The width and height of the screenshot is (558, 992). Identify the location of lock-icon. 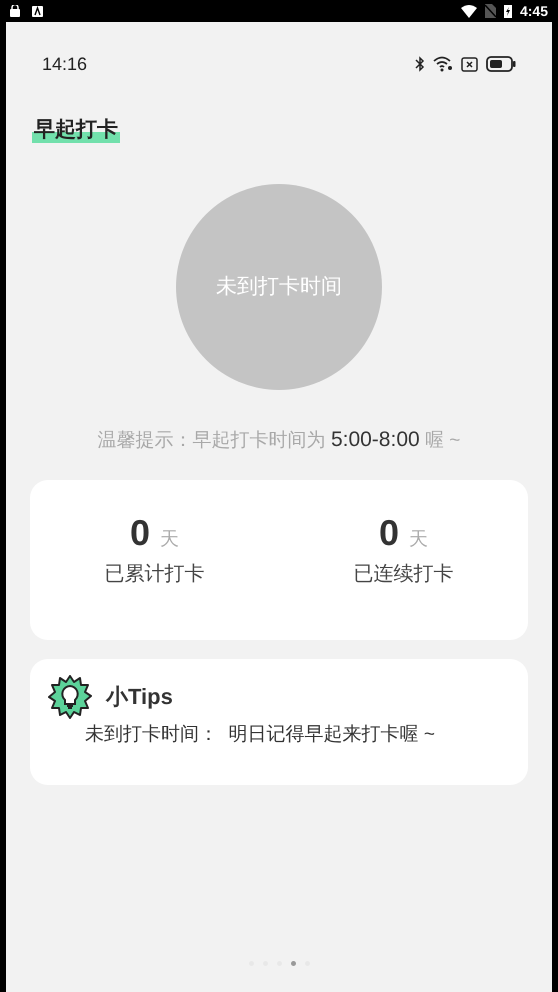
(15, 11).